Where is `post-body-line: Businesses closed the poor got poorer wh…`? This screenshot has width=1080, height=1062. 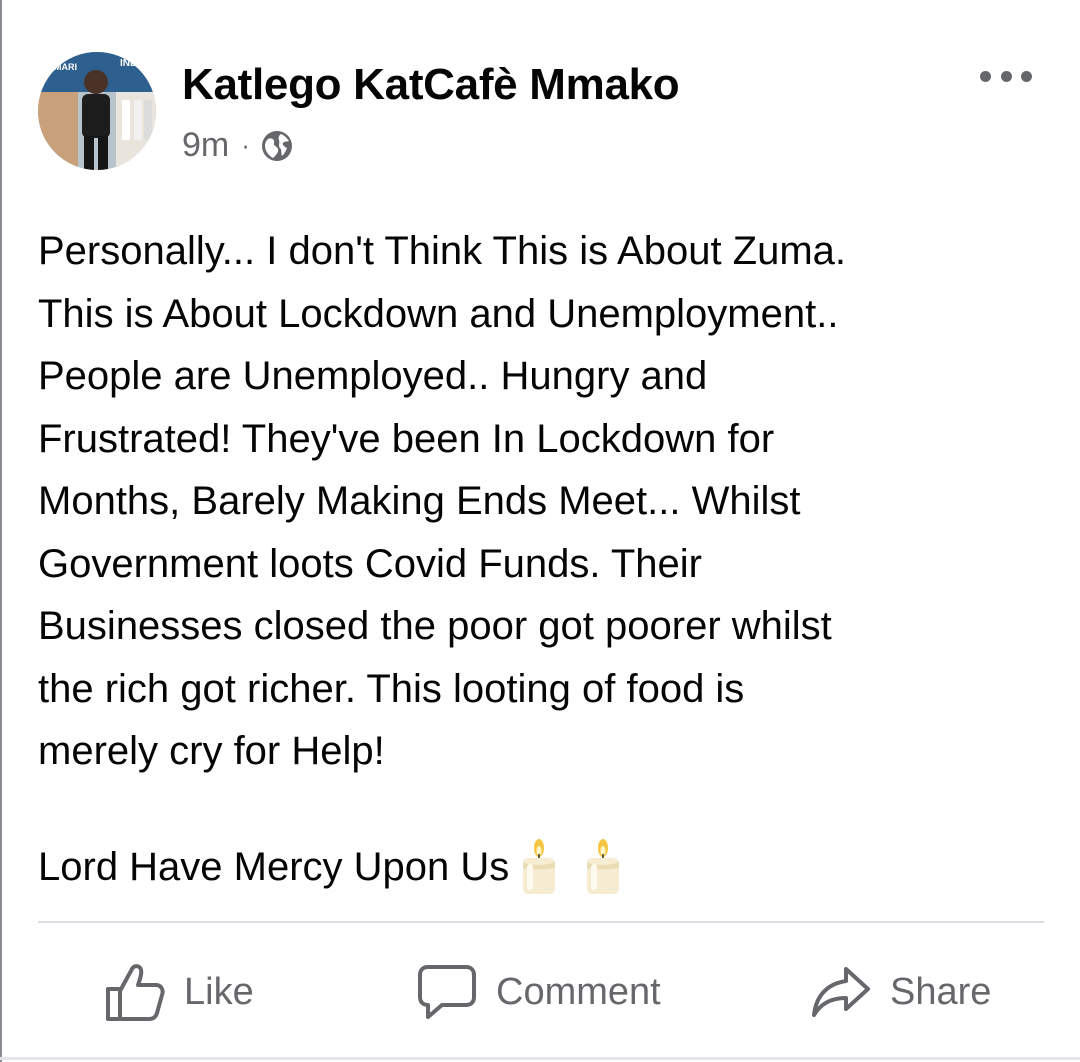
post-body-line: Businesses closed the poor got poorer wh… is located at coordinates (435, 626).